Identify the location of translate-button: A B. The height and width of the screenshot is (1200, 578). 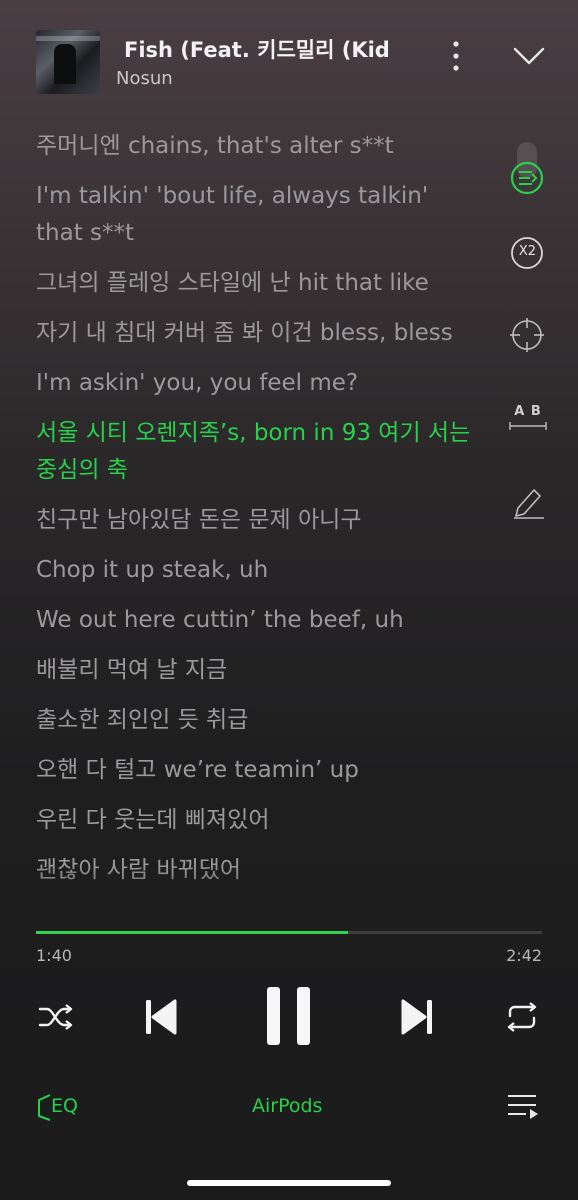
(528, 419).